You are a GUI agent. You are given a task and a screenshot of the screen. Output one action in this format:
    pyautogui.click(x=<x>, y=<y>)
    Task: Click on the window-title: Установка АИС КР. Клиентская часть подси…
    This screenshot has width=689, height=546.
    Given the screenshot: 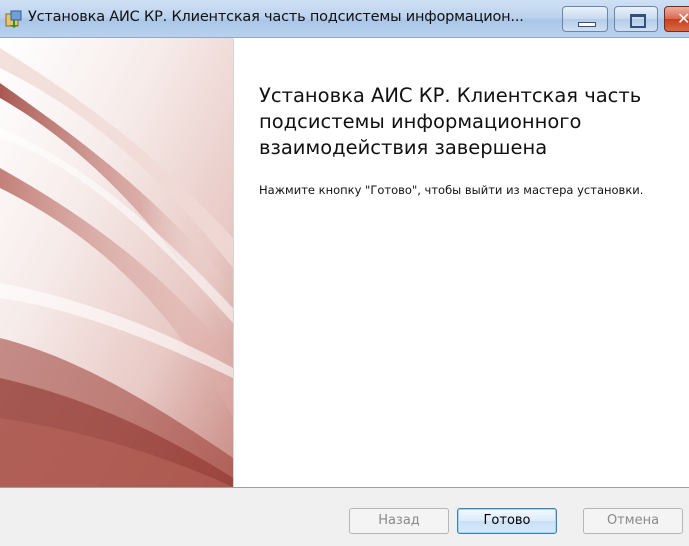 What is the action you would take?
    pyautogui.click(x=276, y=17)
    